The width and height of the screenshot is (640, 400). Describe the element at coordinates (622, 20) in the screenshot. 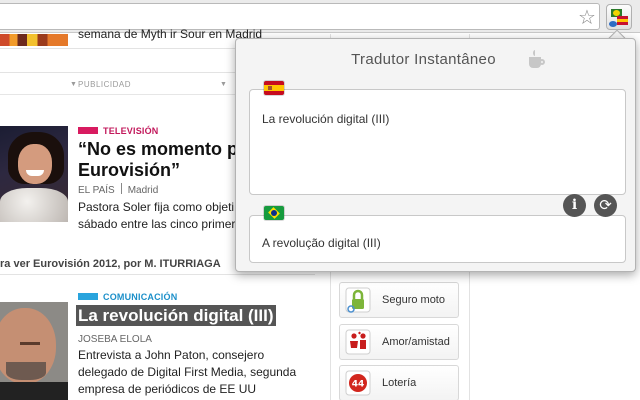

I see `spain-flag-mini-icon` at that location.